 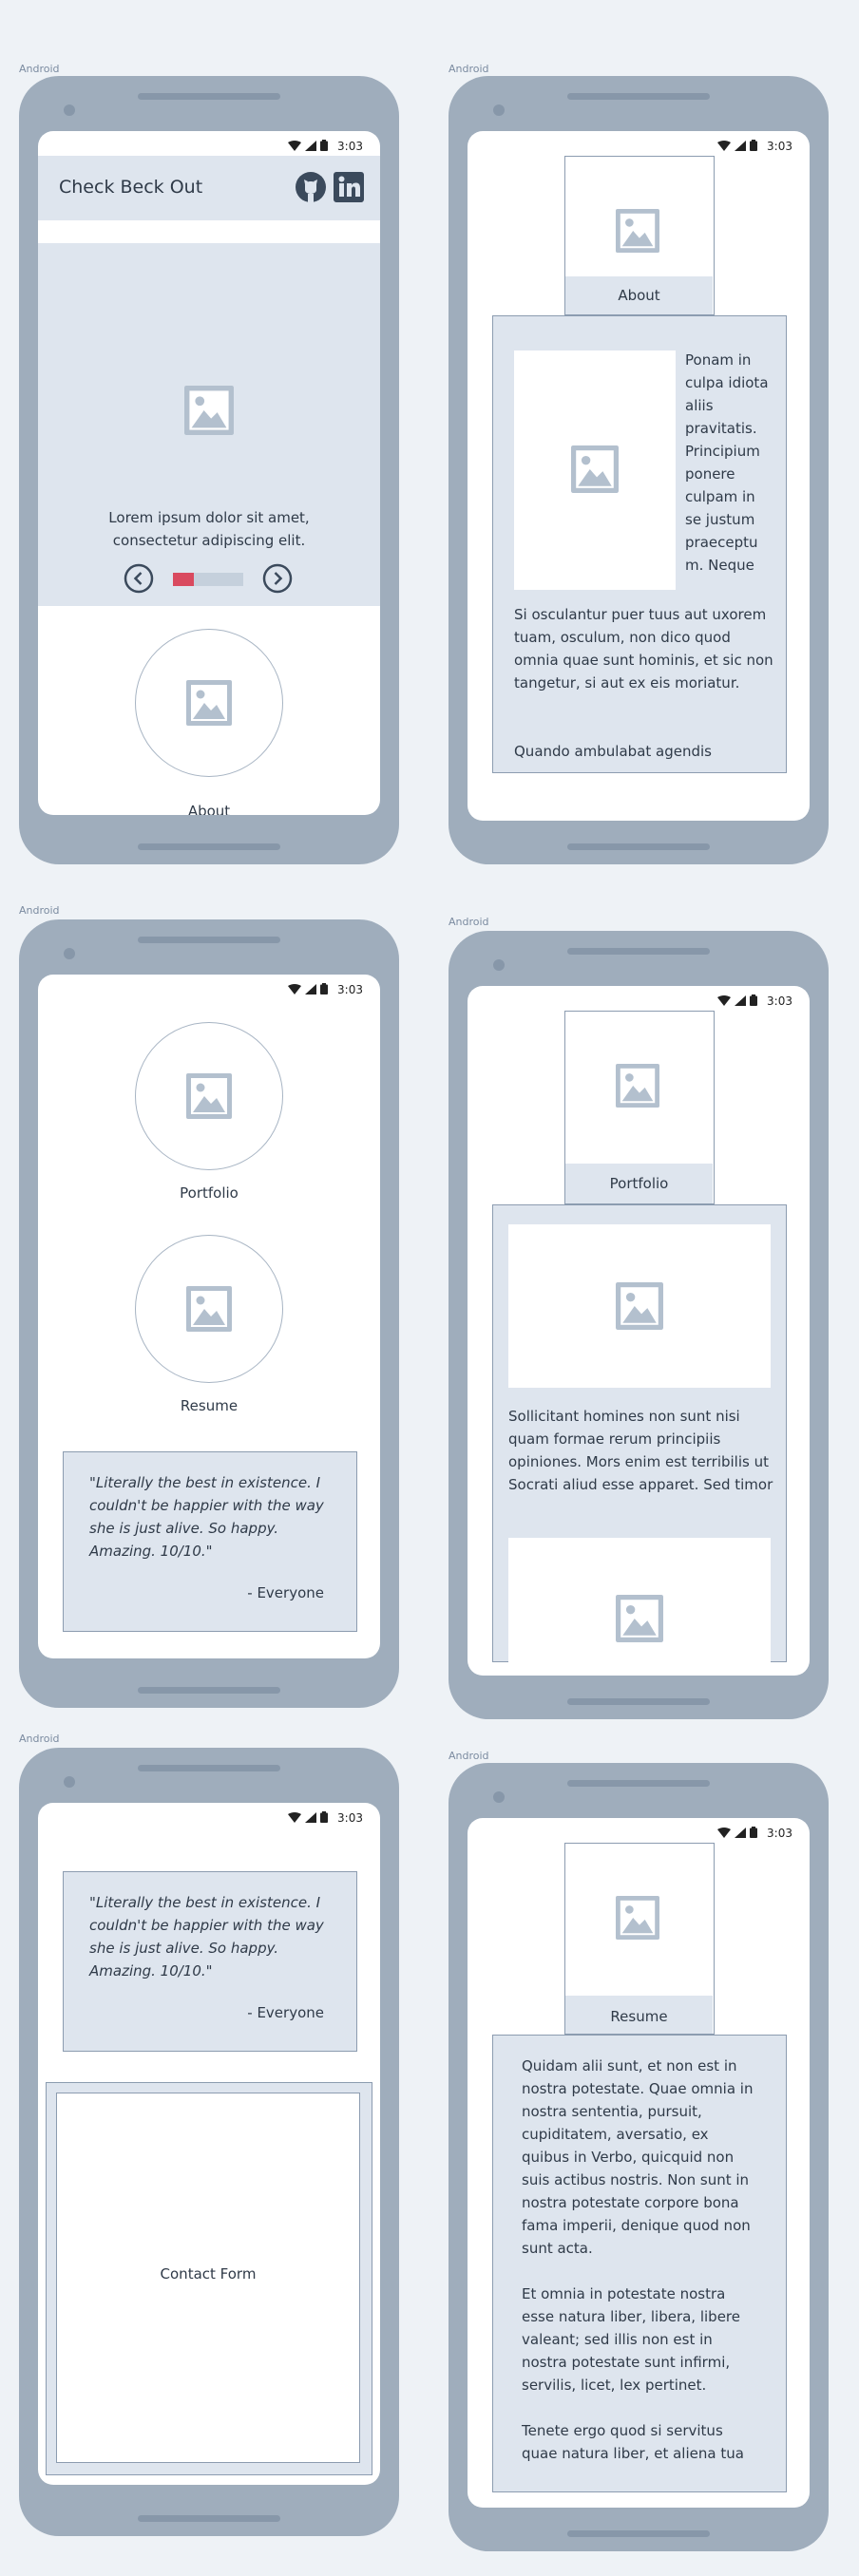 I want to click on about-label: About, so click(x=209, y=809).